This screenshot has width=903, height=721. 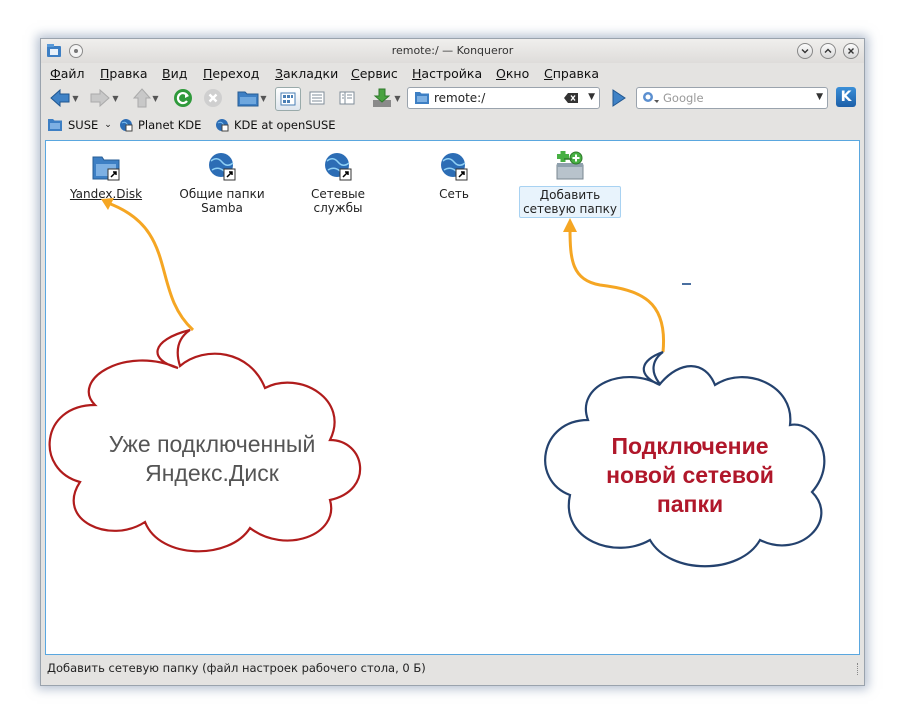 What do you see at coordinates (503, 98) in the screenshot?
I see `location-bar: remote:/ ▼` at bounding box center [503, 98].